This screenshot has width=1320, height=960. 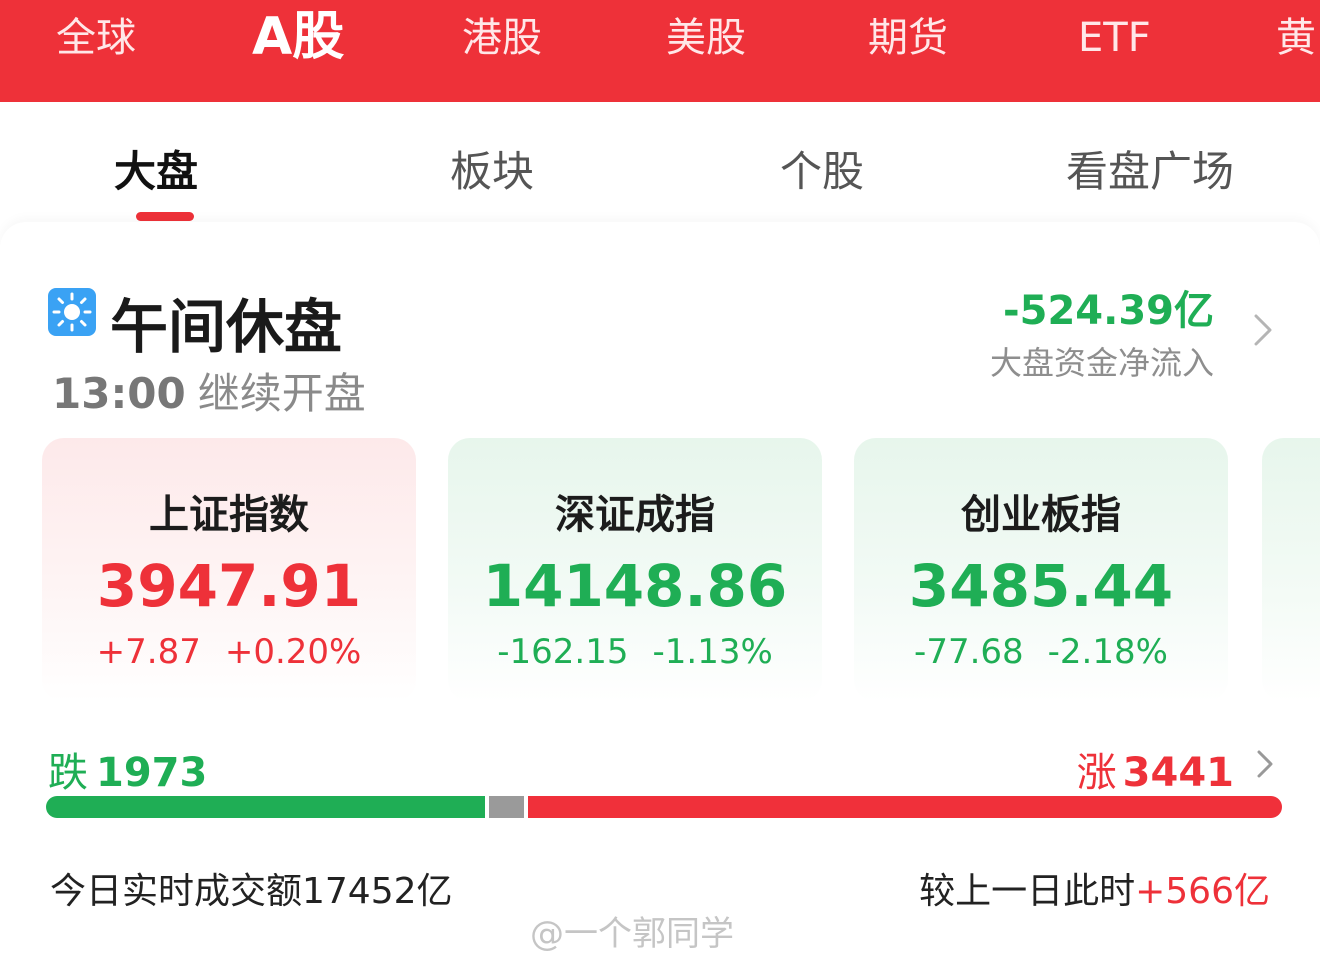 What do you see at coordinates (905, 807) in the screenshot?
I see `advancers-segment` at bounding box center [905, 807].